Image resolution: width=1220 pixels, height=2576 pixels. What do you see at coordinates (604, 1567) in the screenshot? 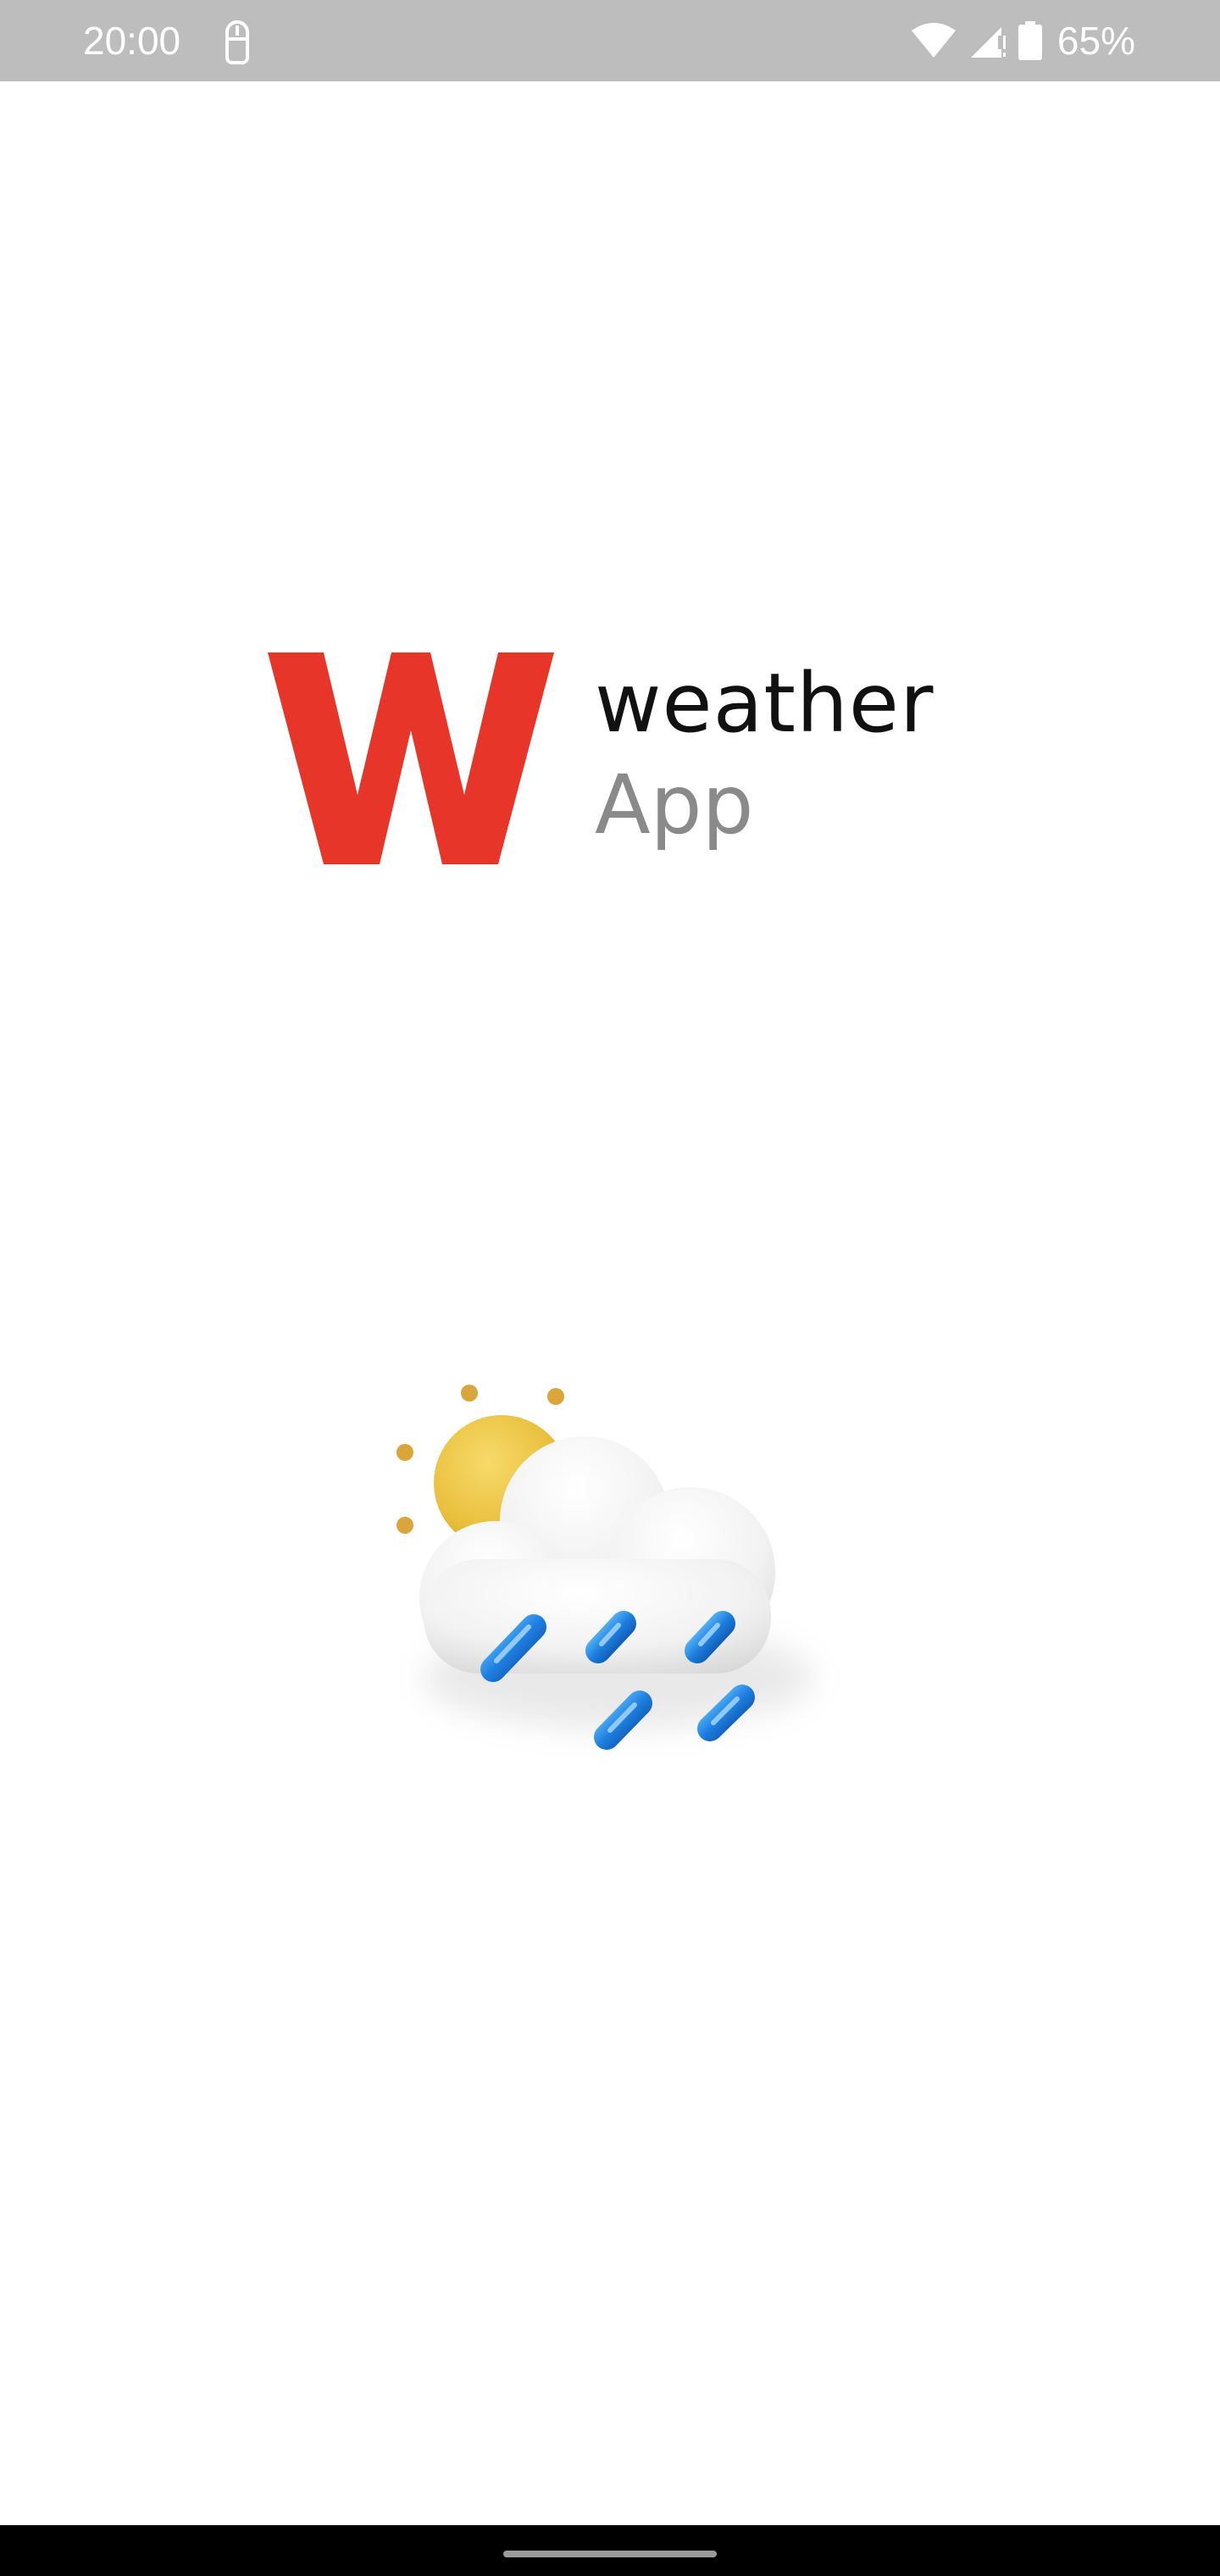
I see `sun-cloud-rain-icon` at bounding box center [604, 1567].